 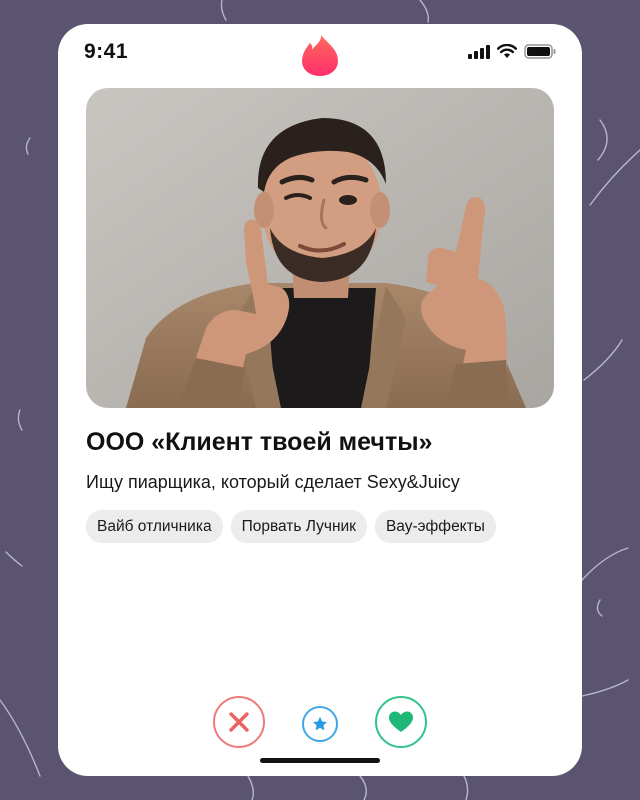 What do you see at coordinates (507, 51) in the screenshot?
I see `wifi-icon` at bounding box center [507, 51].